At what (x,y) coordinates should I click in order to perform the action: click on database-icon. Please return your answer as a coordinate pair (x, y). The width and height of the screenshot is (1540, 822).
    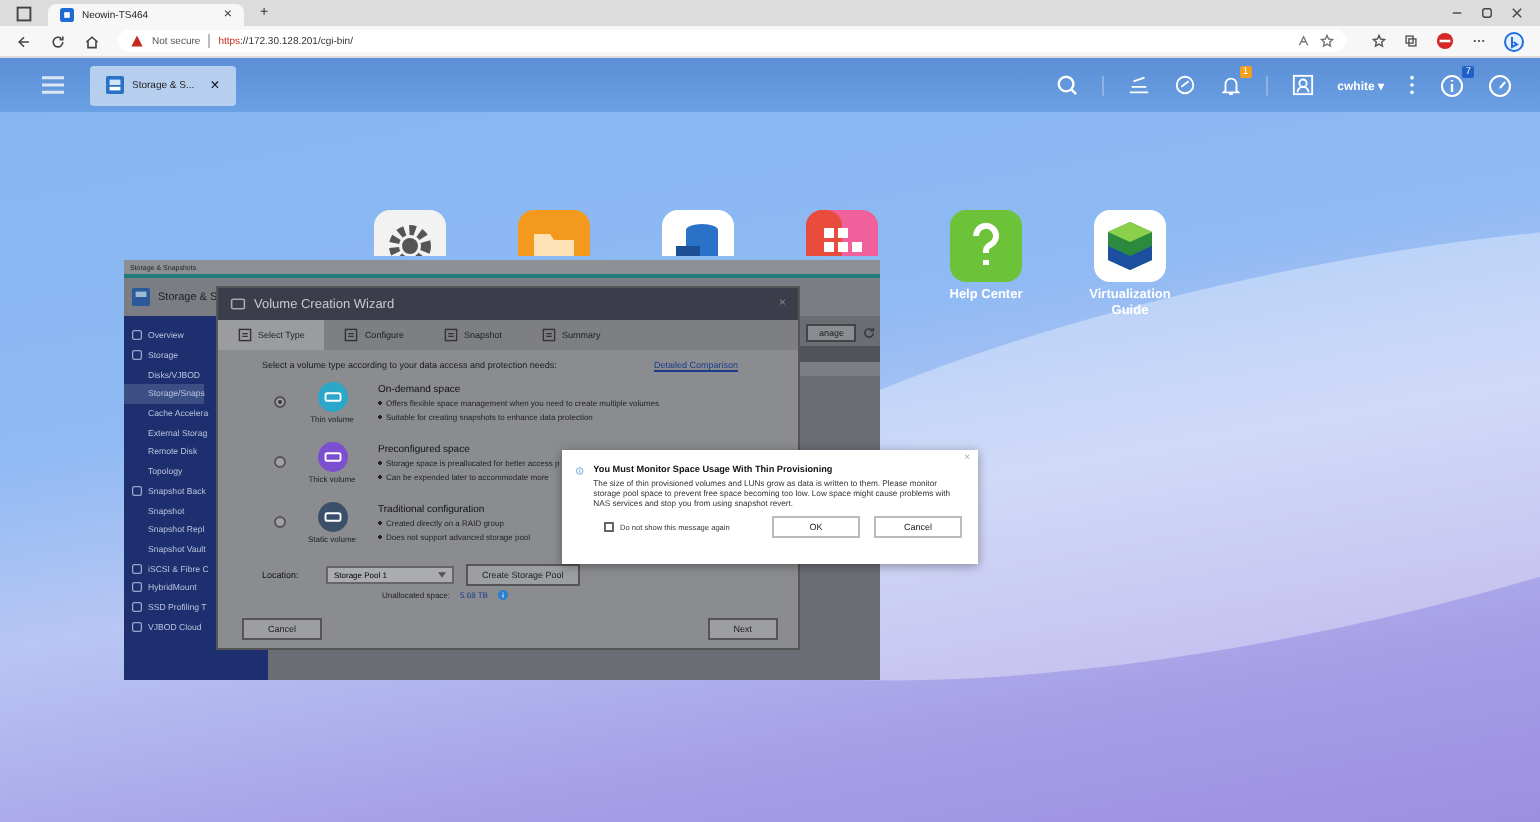
    Looking at the image, I should click on (698, 233).